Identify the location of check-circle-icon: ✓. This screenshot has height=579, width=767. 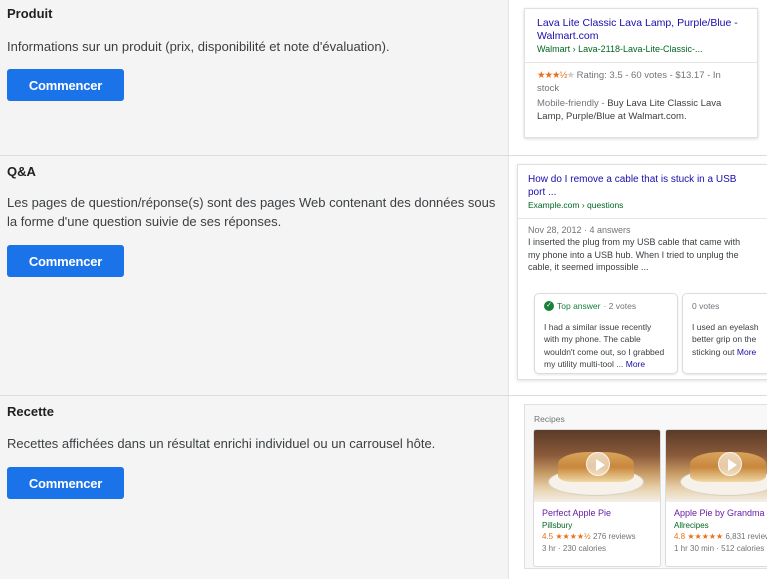
(549, 306).